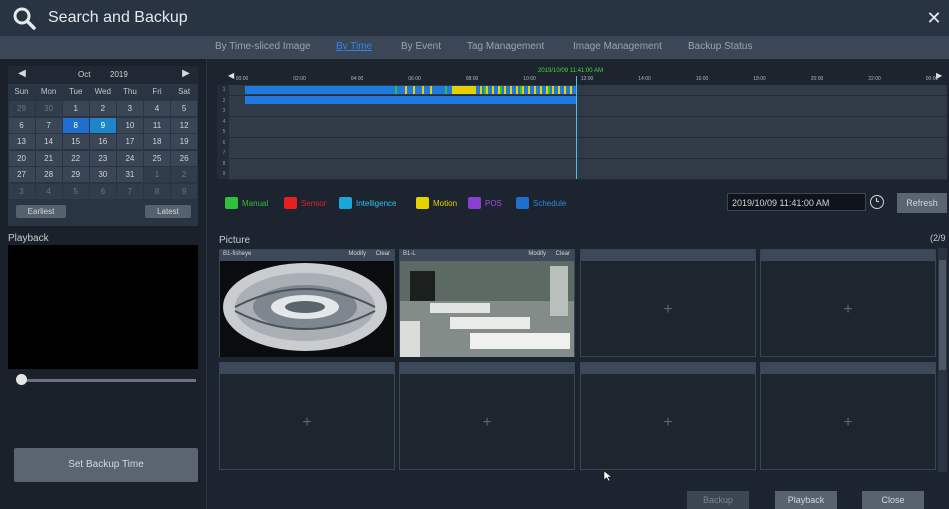 The image size is (949, 509). What do you see at coordinates (421, 46) in the screenshot?
I see `tab-by-event: By Event` at bounding box center [421, 46].